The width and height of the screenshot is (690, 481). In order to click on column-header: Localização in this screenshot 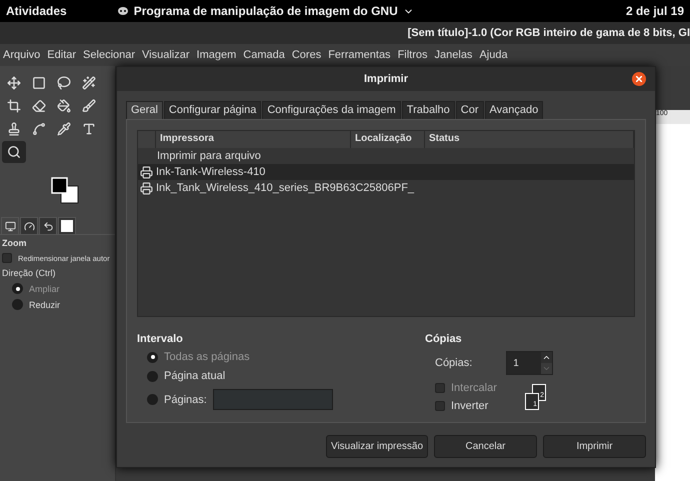, I will do `click(388, 139)`.